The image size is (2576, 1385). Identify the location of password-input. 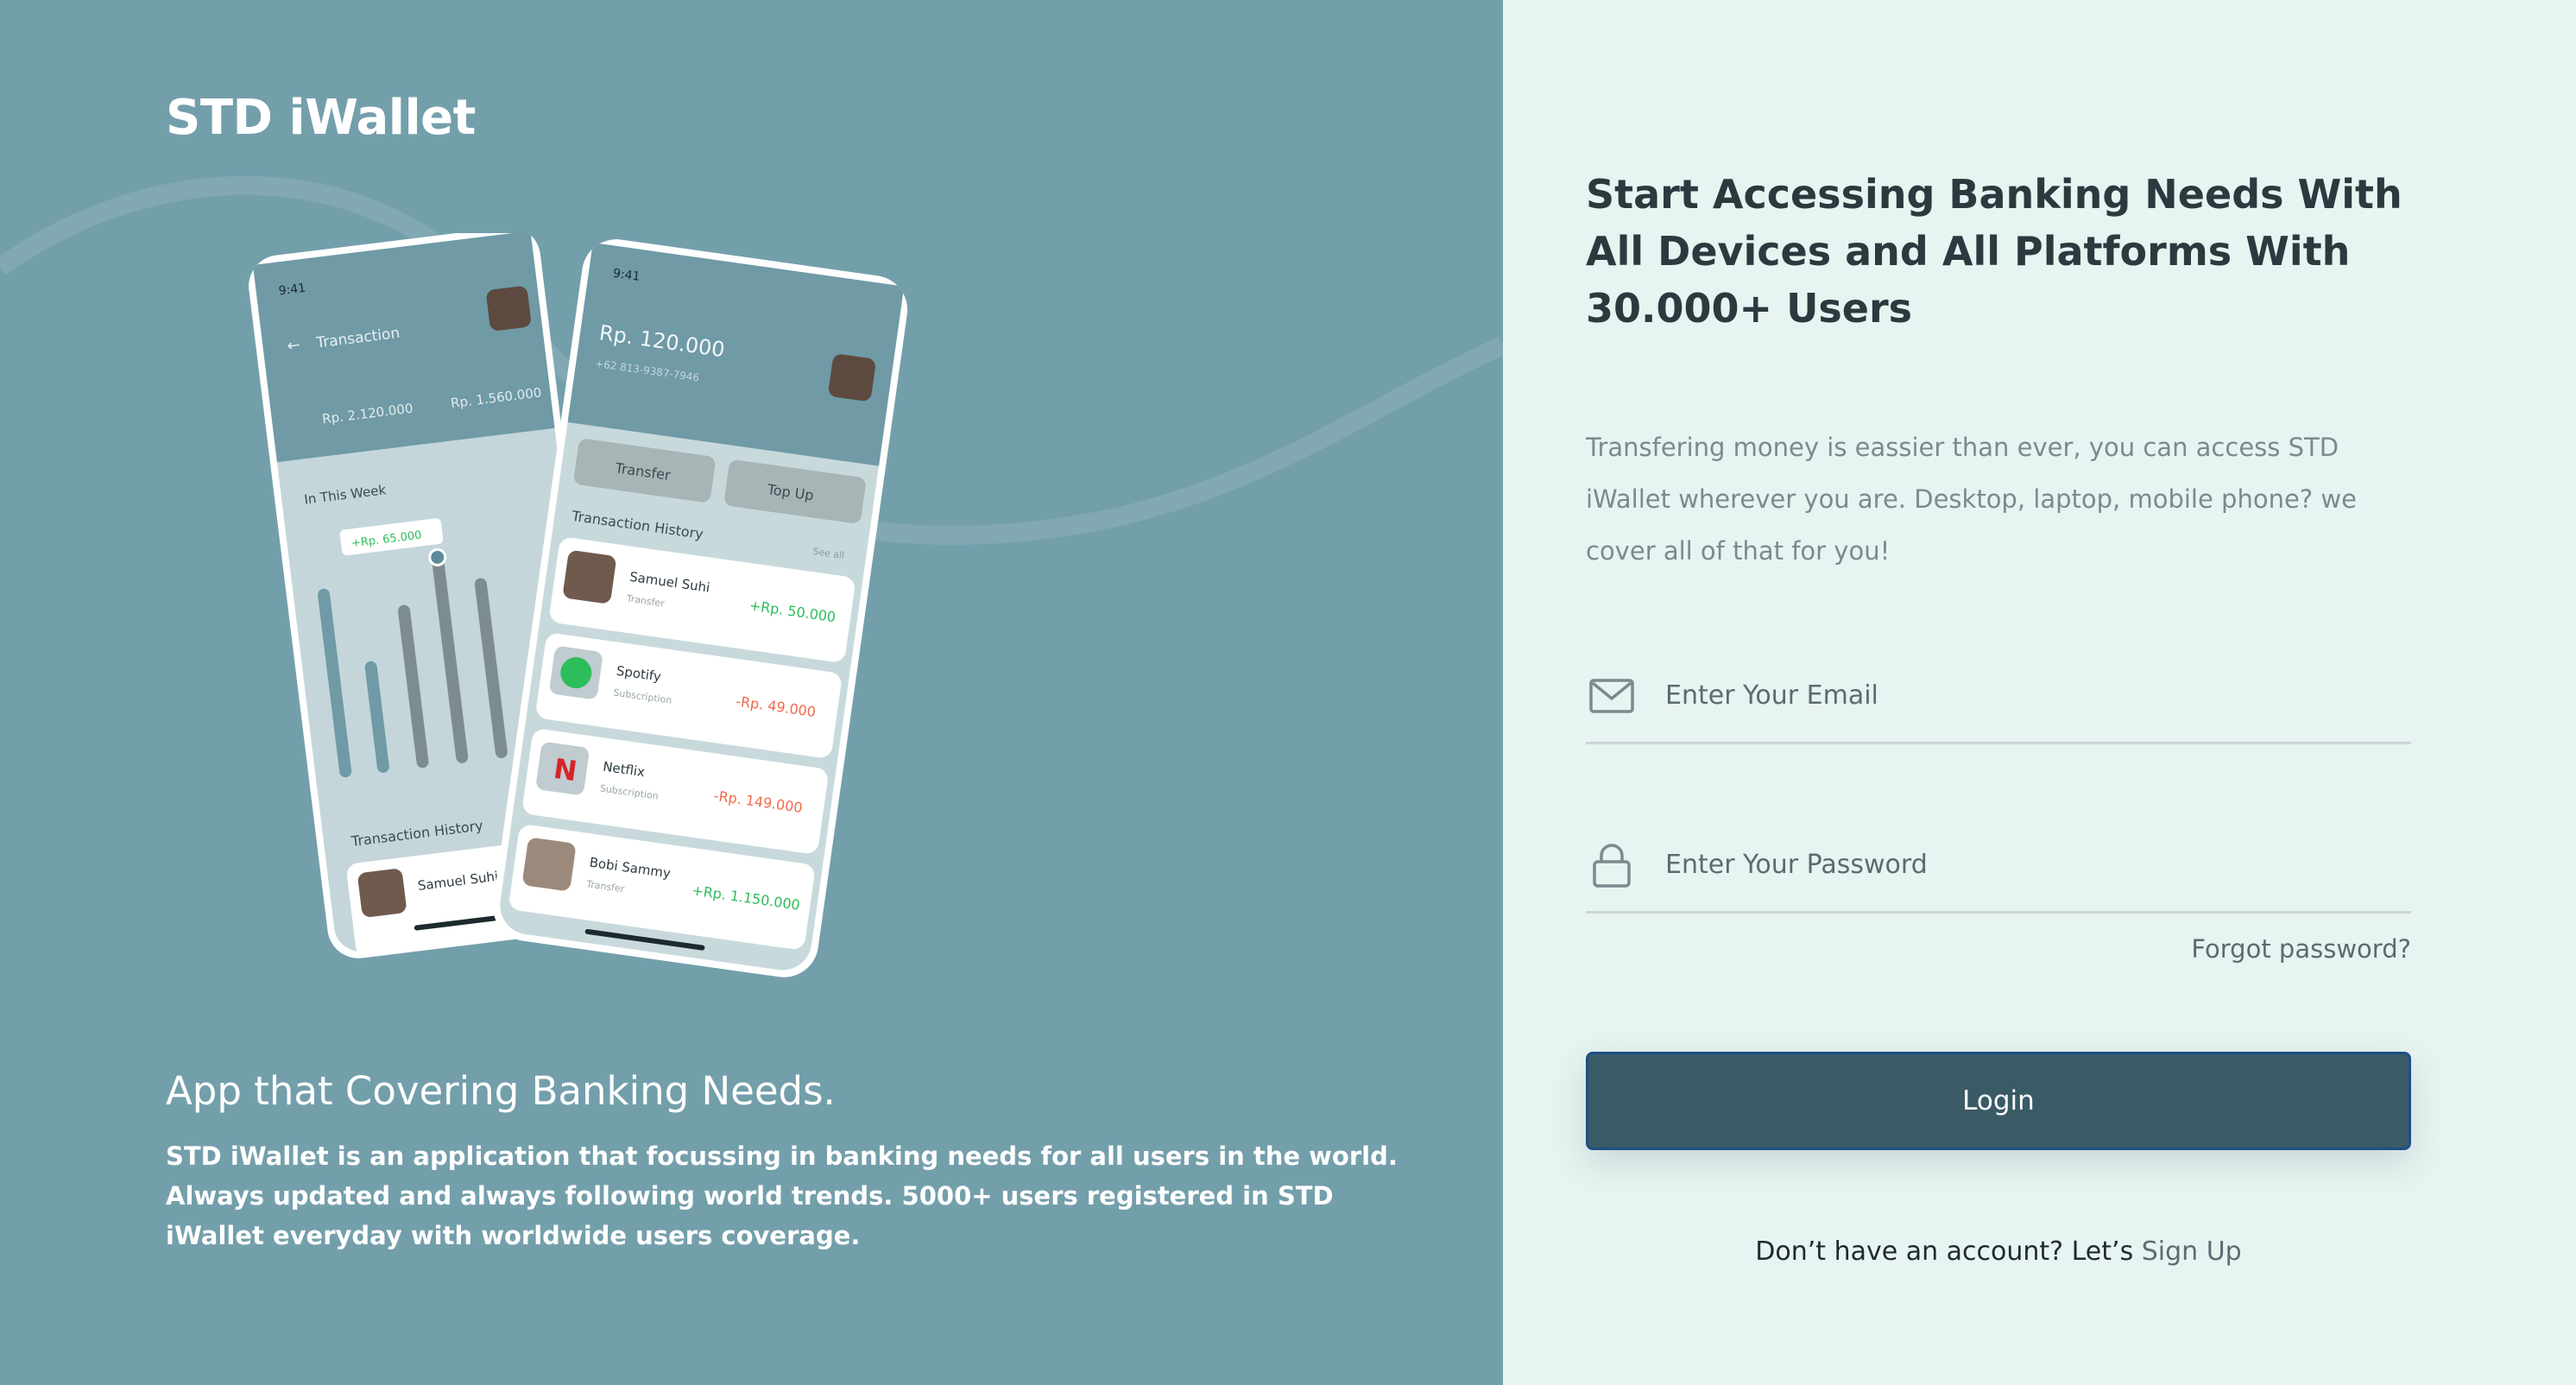
(2019, 865).